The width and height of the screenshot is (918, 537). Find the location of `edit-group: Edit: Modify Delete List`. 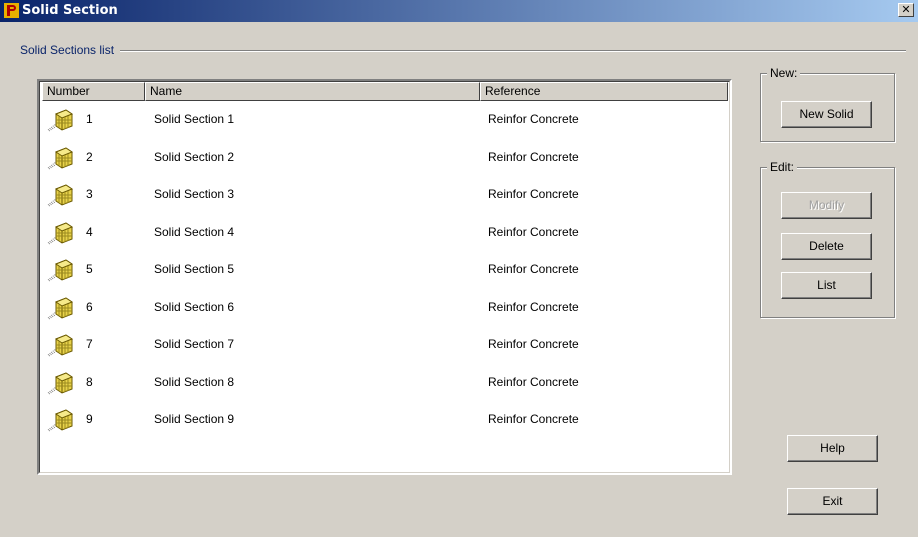

edit-group: Edit: Modify Delete List is located at coordinates (827, 239).